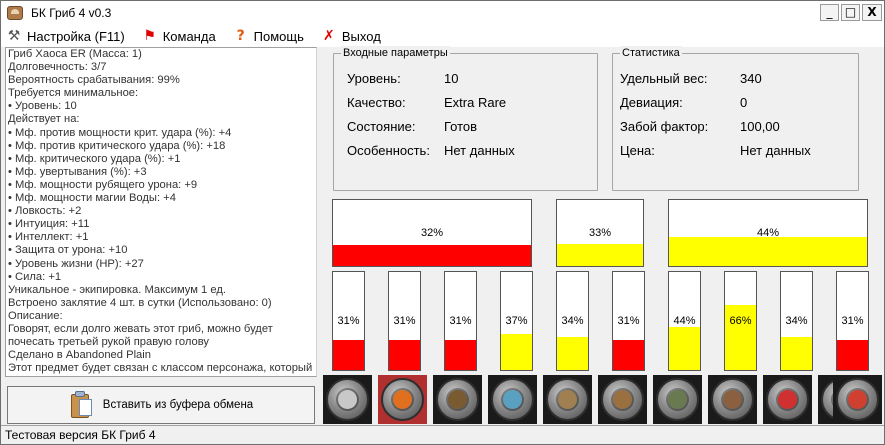  I want to click on title-bar: БК Гриб 4 v0.3 _ □ X, so click(442, 13).